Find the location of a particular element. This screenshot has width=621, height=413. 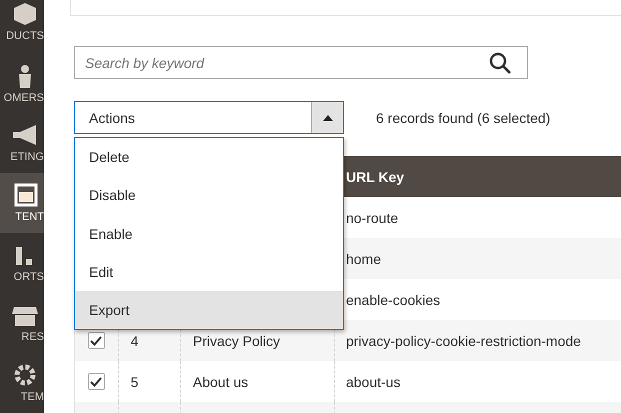

table-cell: enable-cookies is located at coordinates (393, 300).